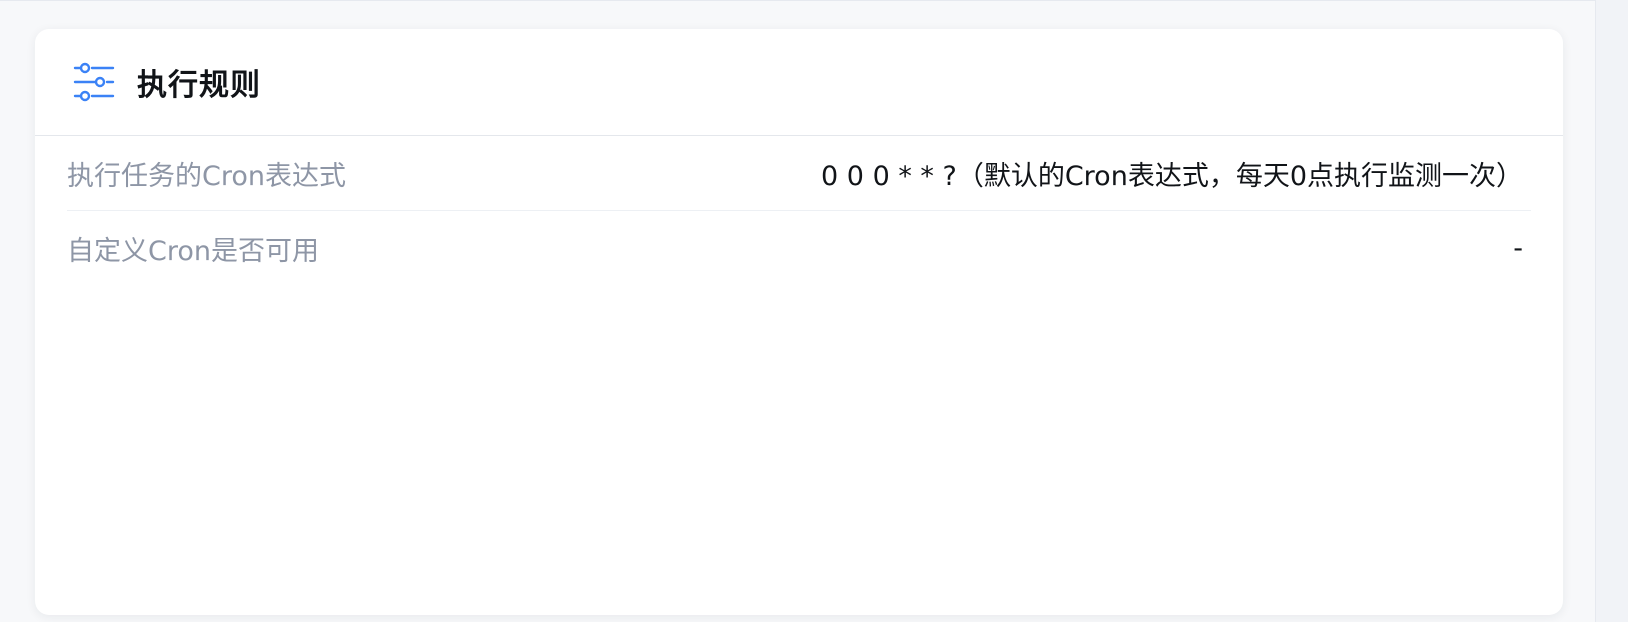 This screenshot has height=622, width=1628. Describe the element at coordinates (193, 251) in the screenshot. I see `rule-label: 自定义Cron是否可用` at that location.